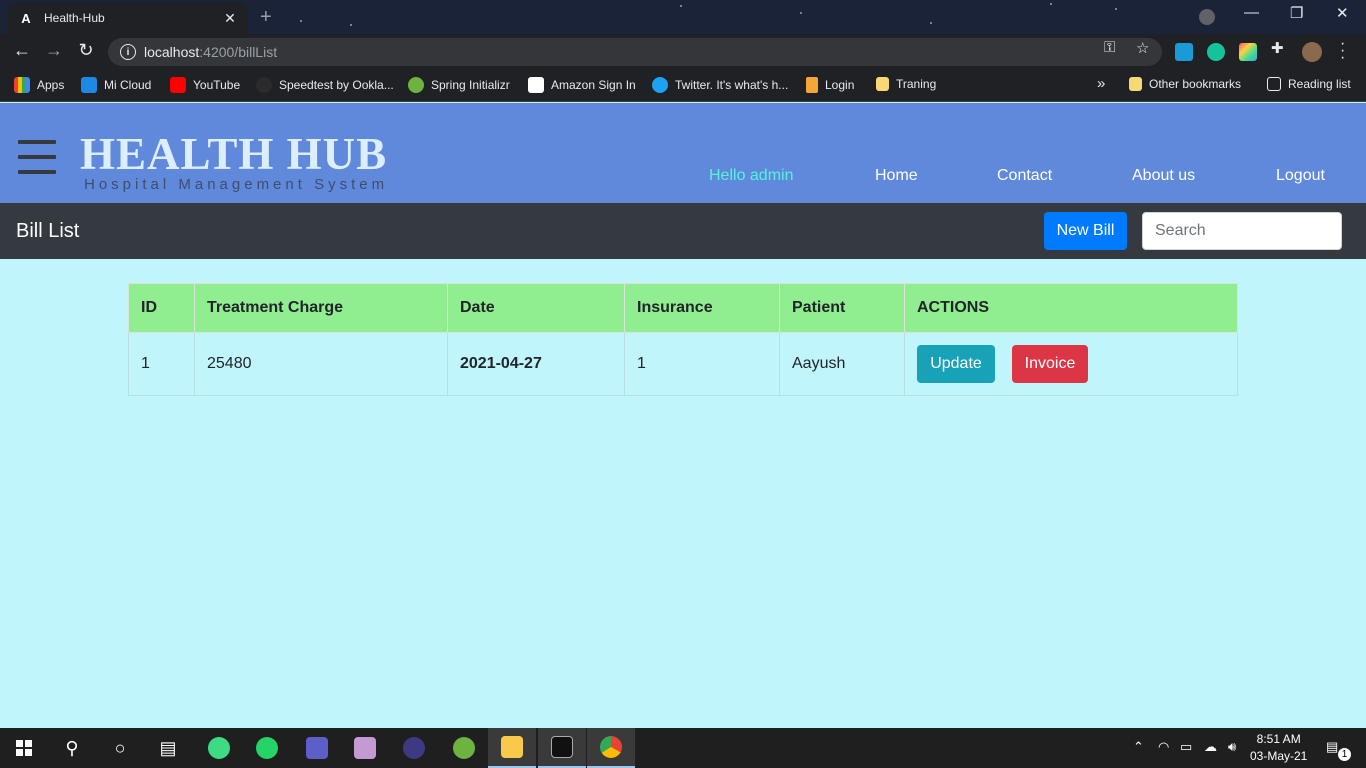 This screenshot has height=768, width=1366. I want to click on minimize-icon: —, so click(1251, 12).